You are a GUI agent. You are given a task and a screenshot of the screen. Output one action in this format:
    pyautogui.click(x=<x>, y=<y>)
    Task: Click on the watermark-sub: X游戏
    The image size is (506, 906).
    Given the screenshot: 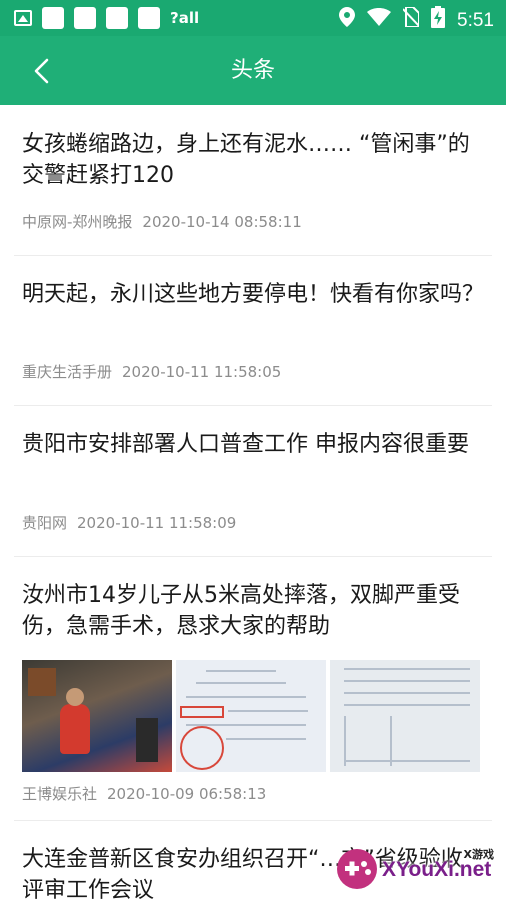 What is the action you would take?
    pyautogui.click(x=478, y=854)
    